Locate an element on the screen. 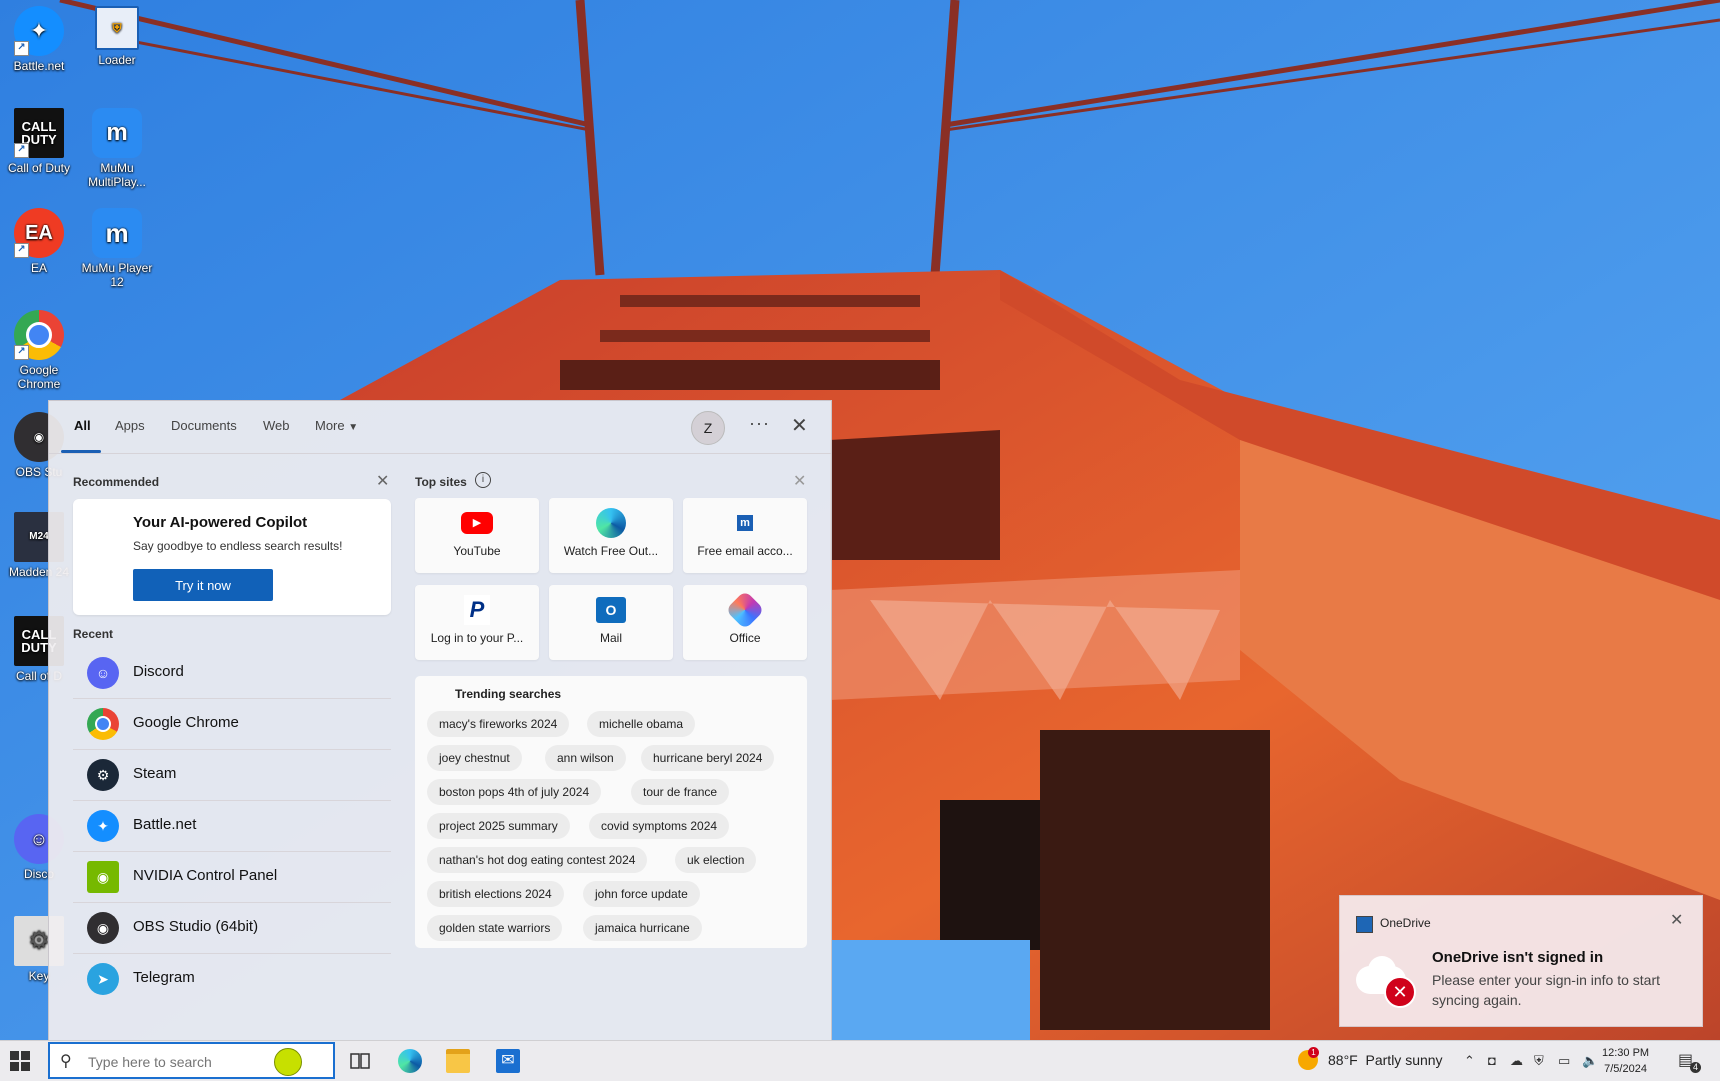  trending-chip: tour de france is located at coordinates (680, 792).